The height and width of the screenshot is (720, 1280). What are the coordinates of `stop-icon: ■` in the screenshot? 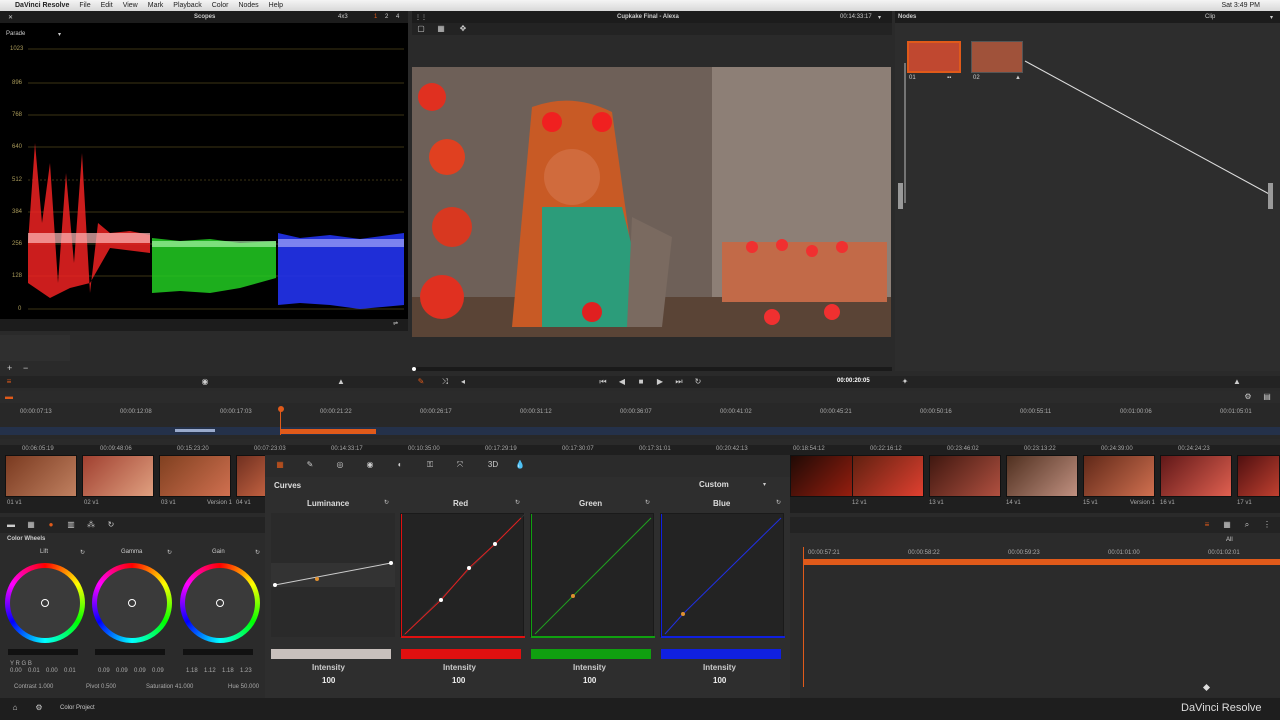 It's located at (641, 382).